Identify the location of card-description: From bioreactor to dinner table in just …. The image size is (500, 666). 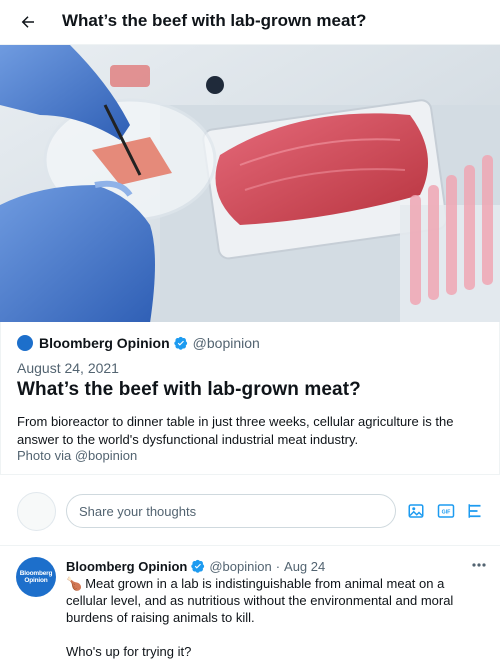
(235, 430).